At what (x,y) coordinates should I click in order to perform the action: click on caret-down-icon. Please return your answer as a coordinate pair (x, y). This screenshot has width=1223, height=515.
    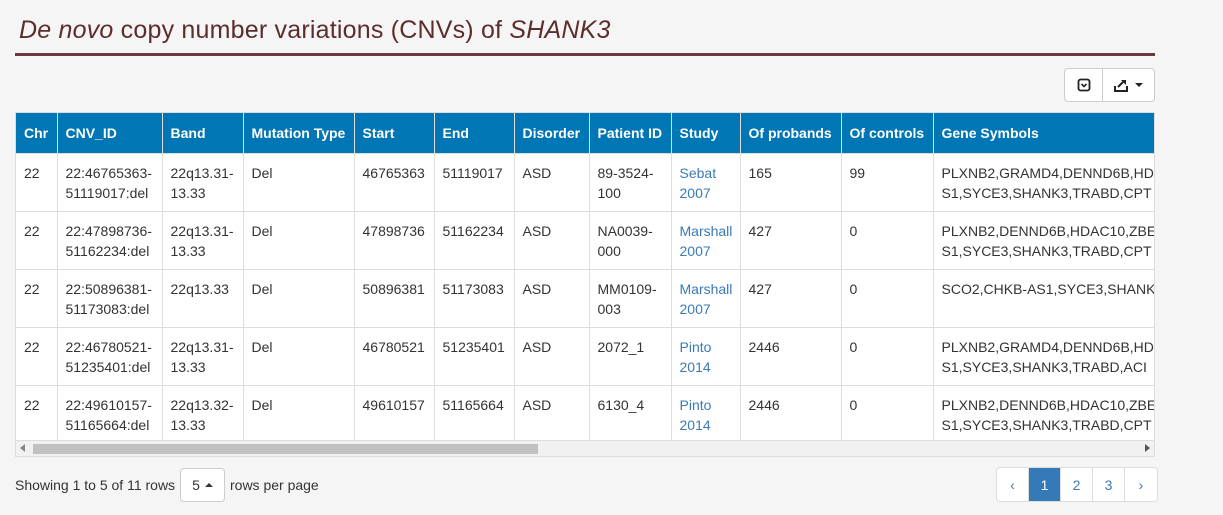
    Looking at the image, I should click on (1138, 85).